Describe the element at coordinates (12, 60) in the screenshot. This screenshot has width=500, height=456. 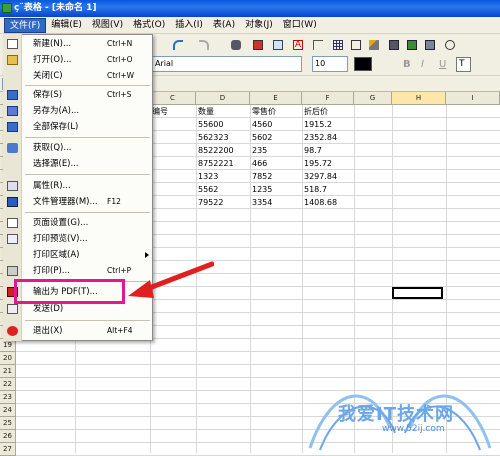
I see `open-folder-icon` at that location.